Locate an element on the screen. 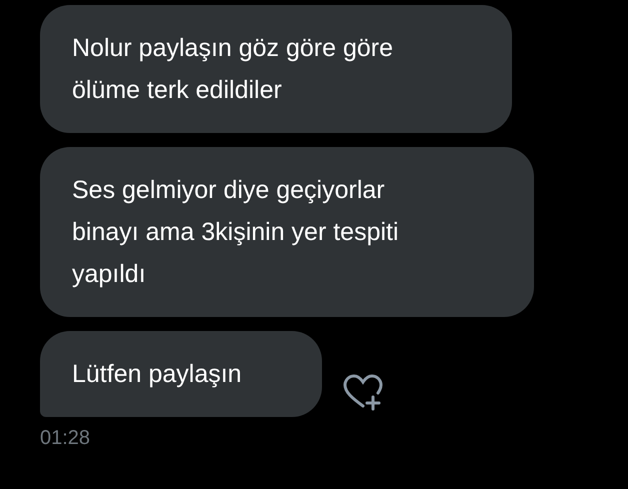 This screenshot has width=628, height=489. message-bubble: Lütfen paylaşın is located at coordinates (181, 374).